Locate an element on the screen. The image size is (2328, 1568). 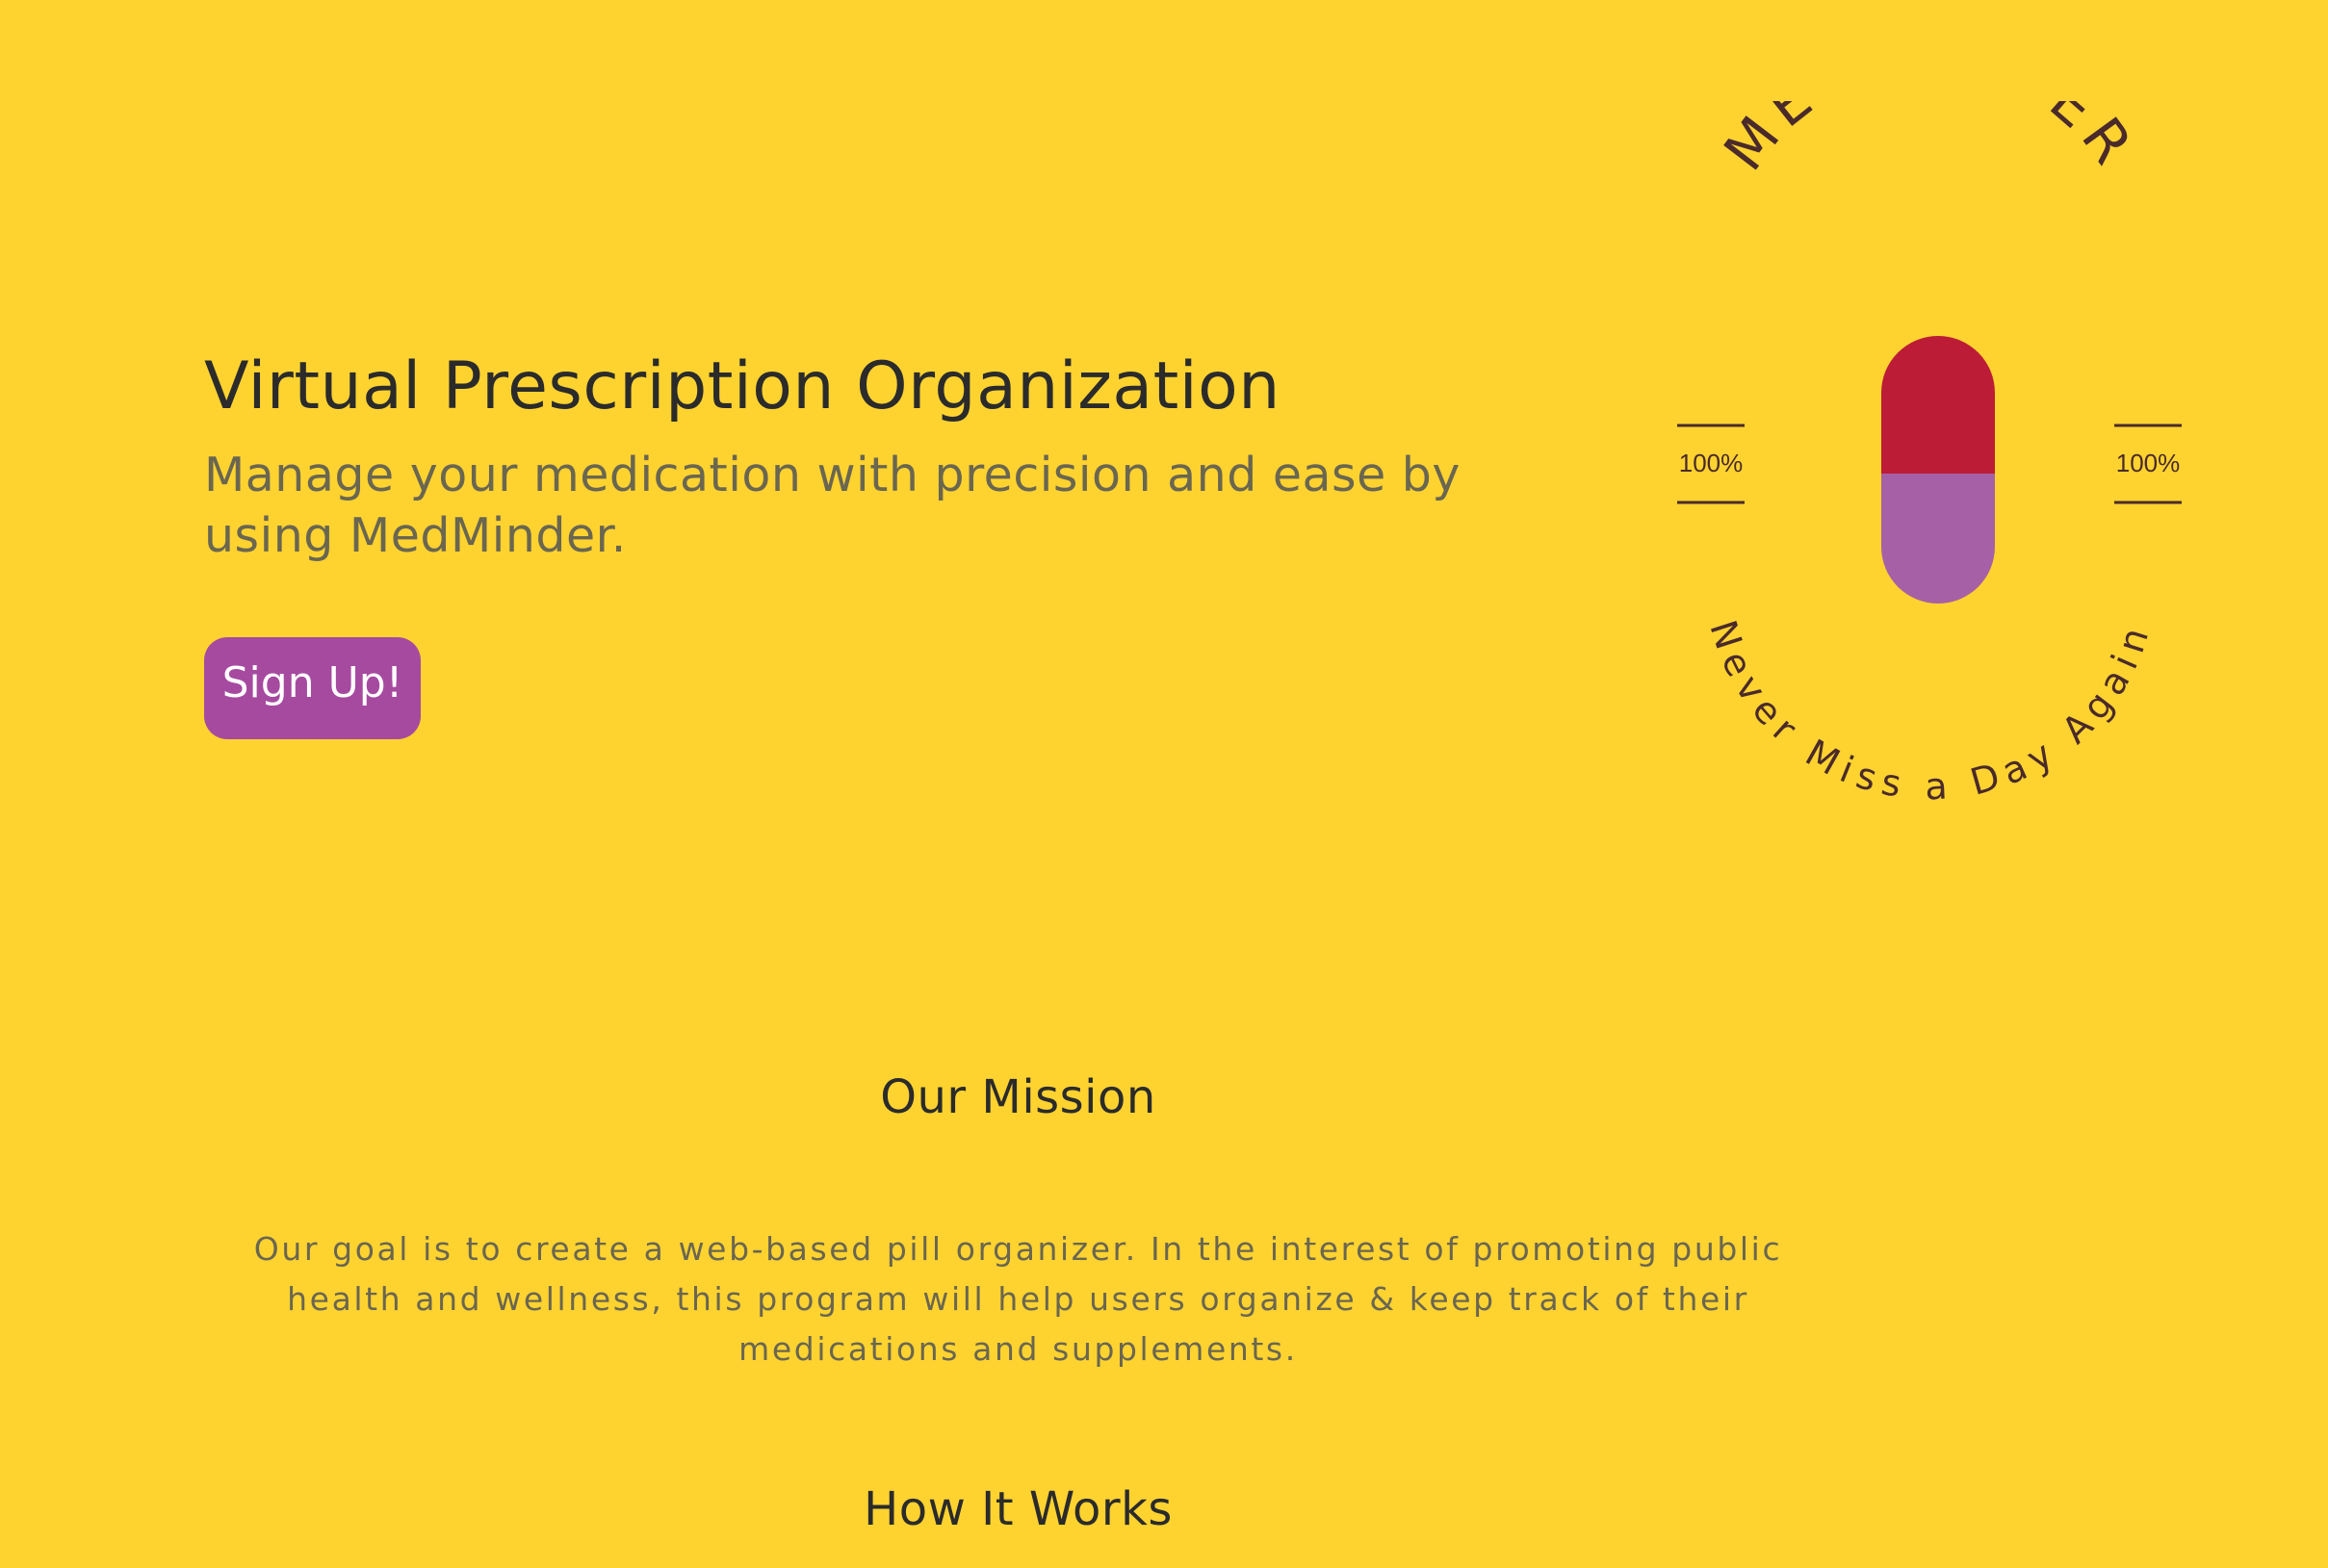
left-percent-mark: 100% is located at coordinates (1711, 464).